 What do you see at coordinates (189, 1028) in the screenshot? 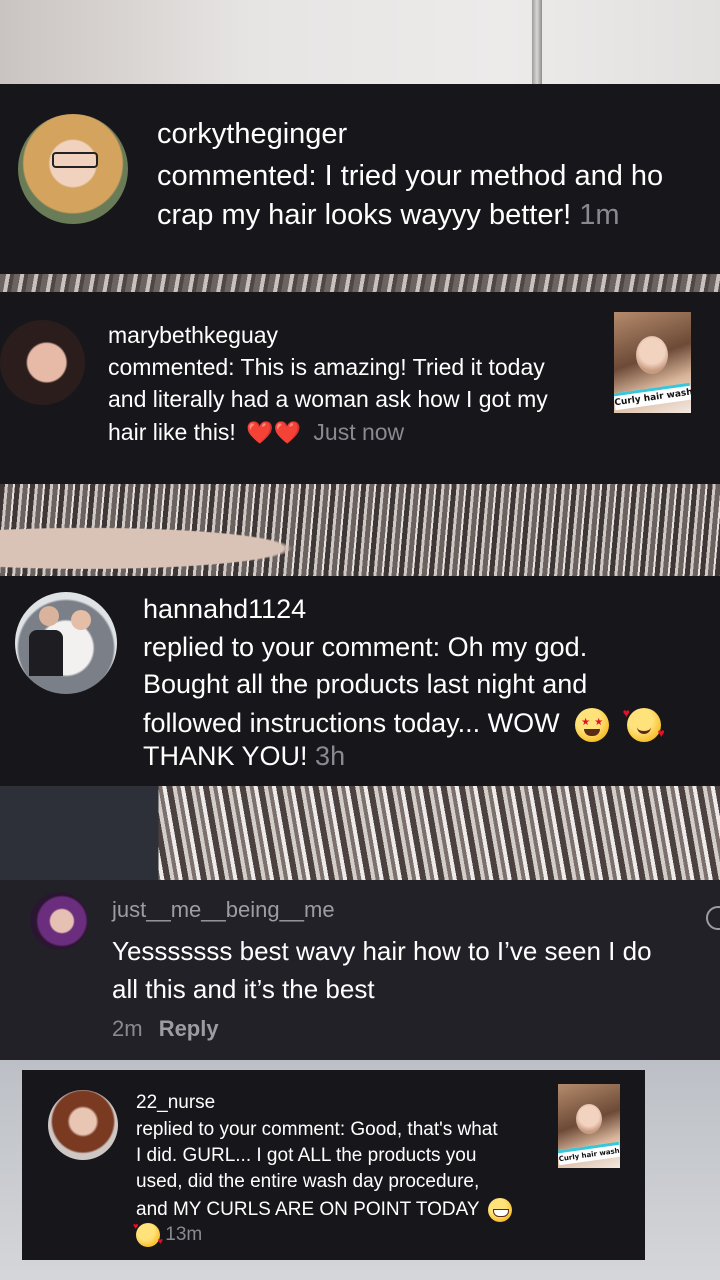
I see `reply-button: Reply` at bounding box center [189, 1028].